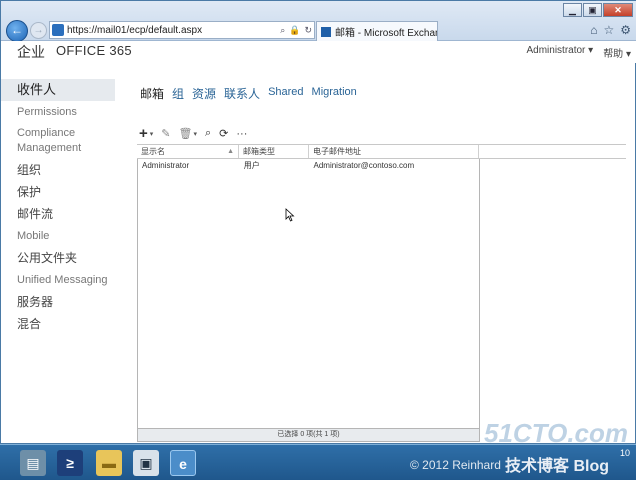  Describe the element at coordinates (617, 52) in the screenshot. I see `help-dropdown: 帮助 ▾` at that location.